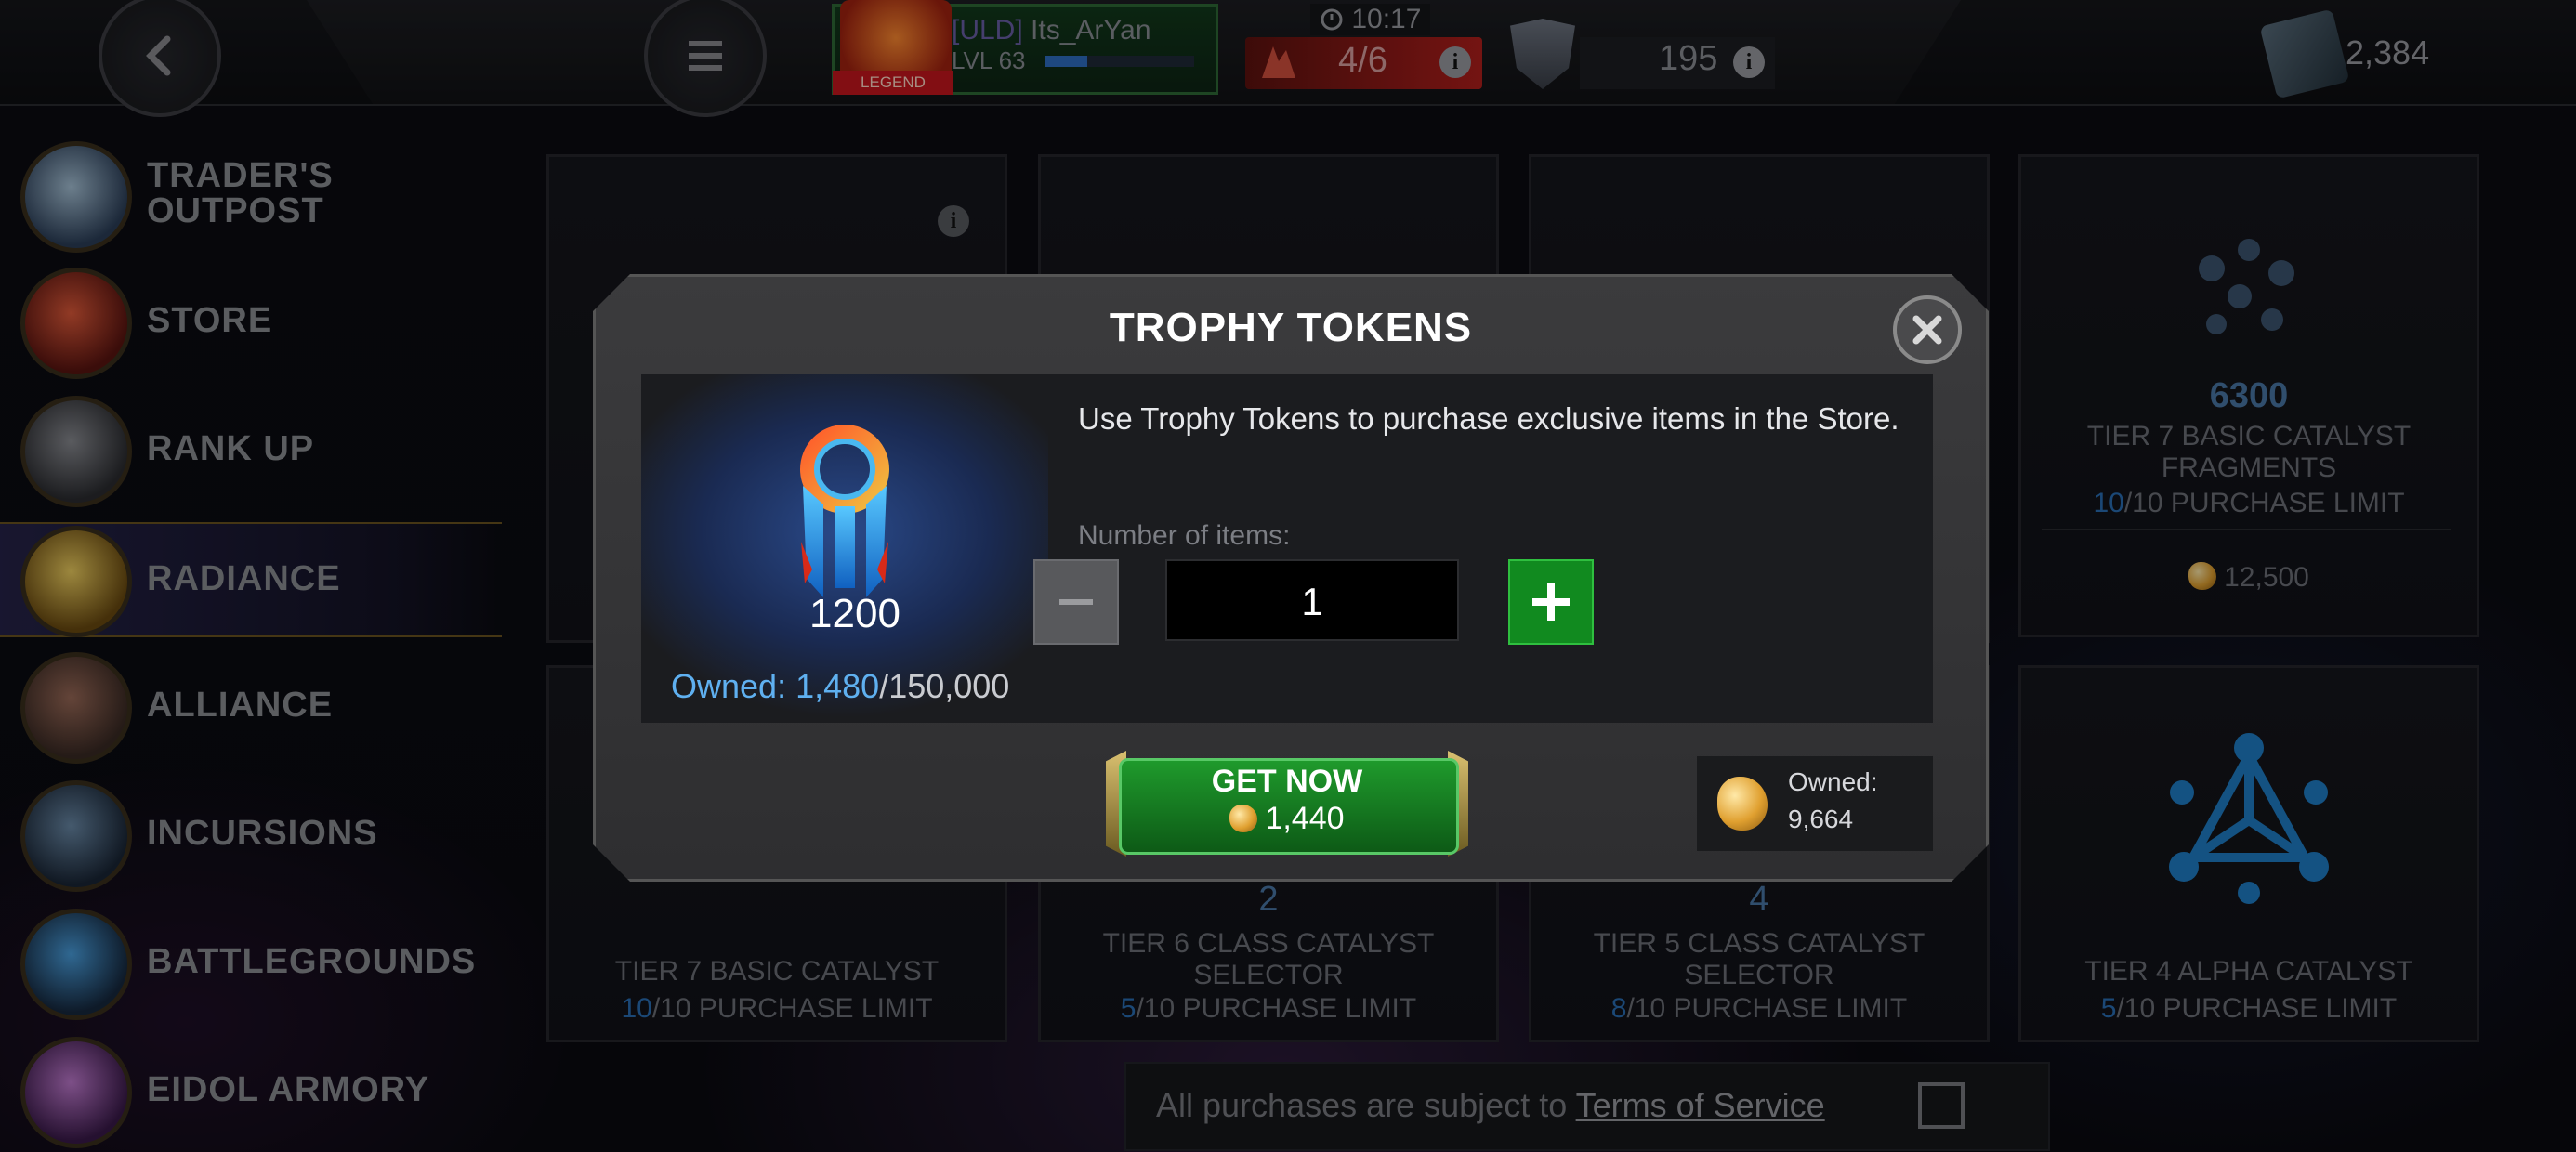 This screenshot has height=1152, width=2576. I want to click on close-button, so click(1927, 329).